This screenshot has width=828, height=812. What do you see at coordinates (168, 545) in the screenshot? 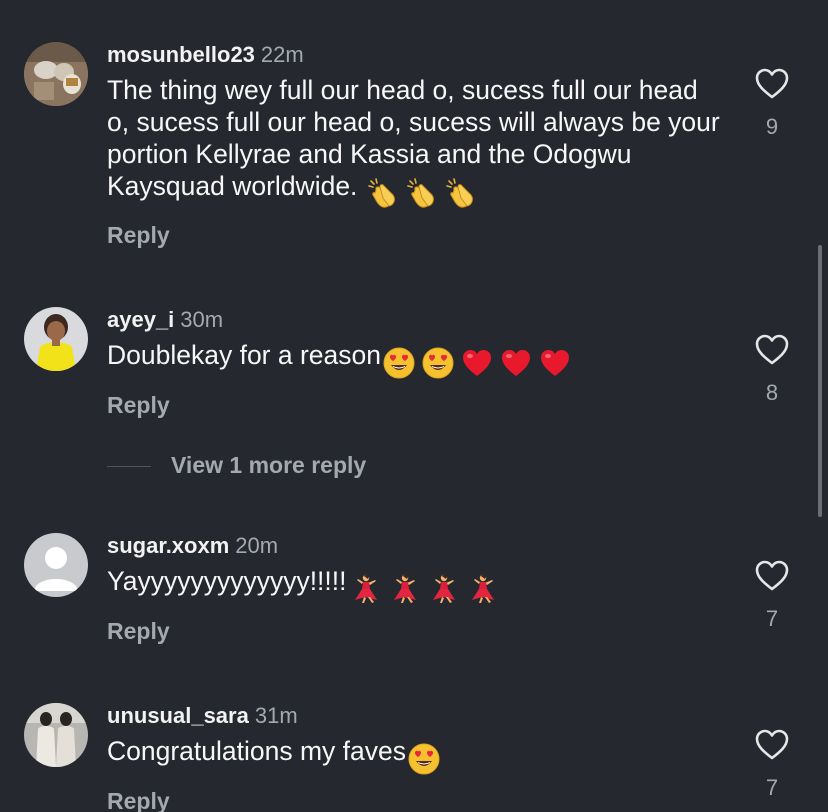
I see `username: sugar.xoxm` at bounding box center [168, 545].